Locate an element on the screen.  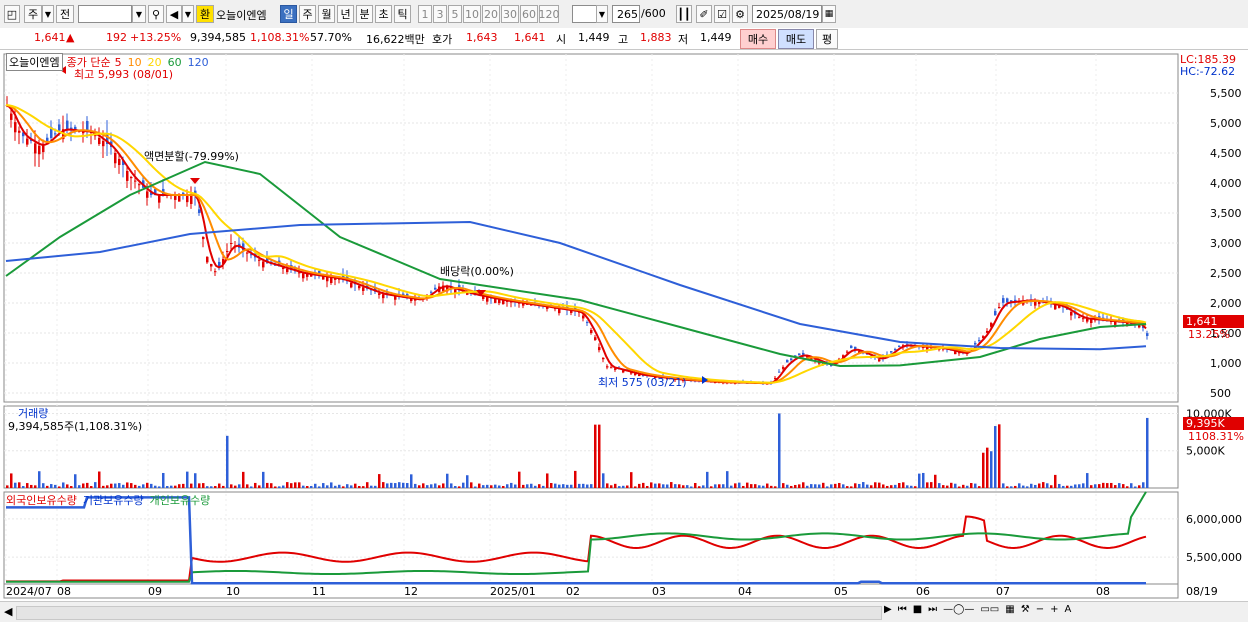
interval-tab: 10 is located at coordinates (472, 14).